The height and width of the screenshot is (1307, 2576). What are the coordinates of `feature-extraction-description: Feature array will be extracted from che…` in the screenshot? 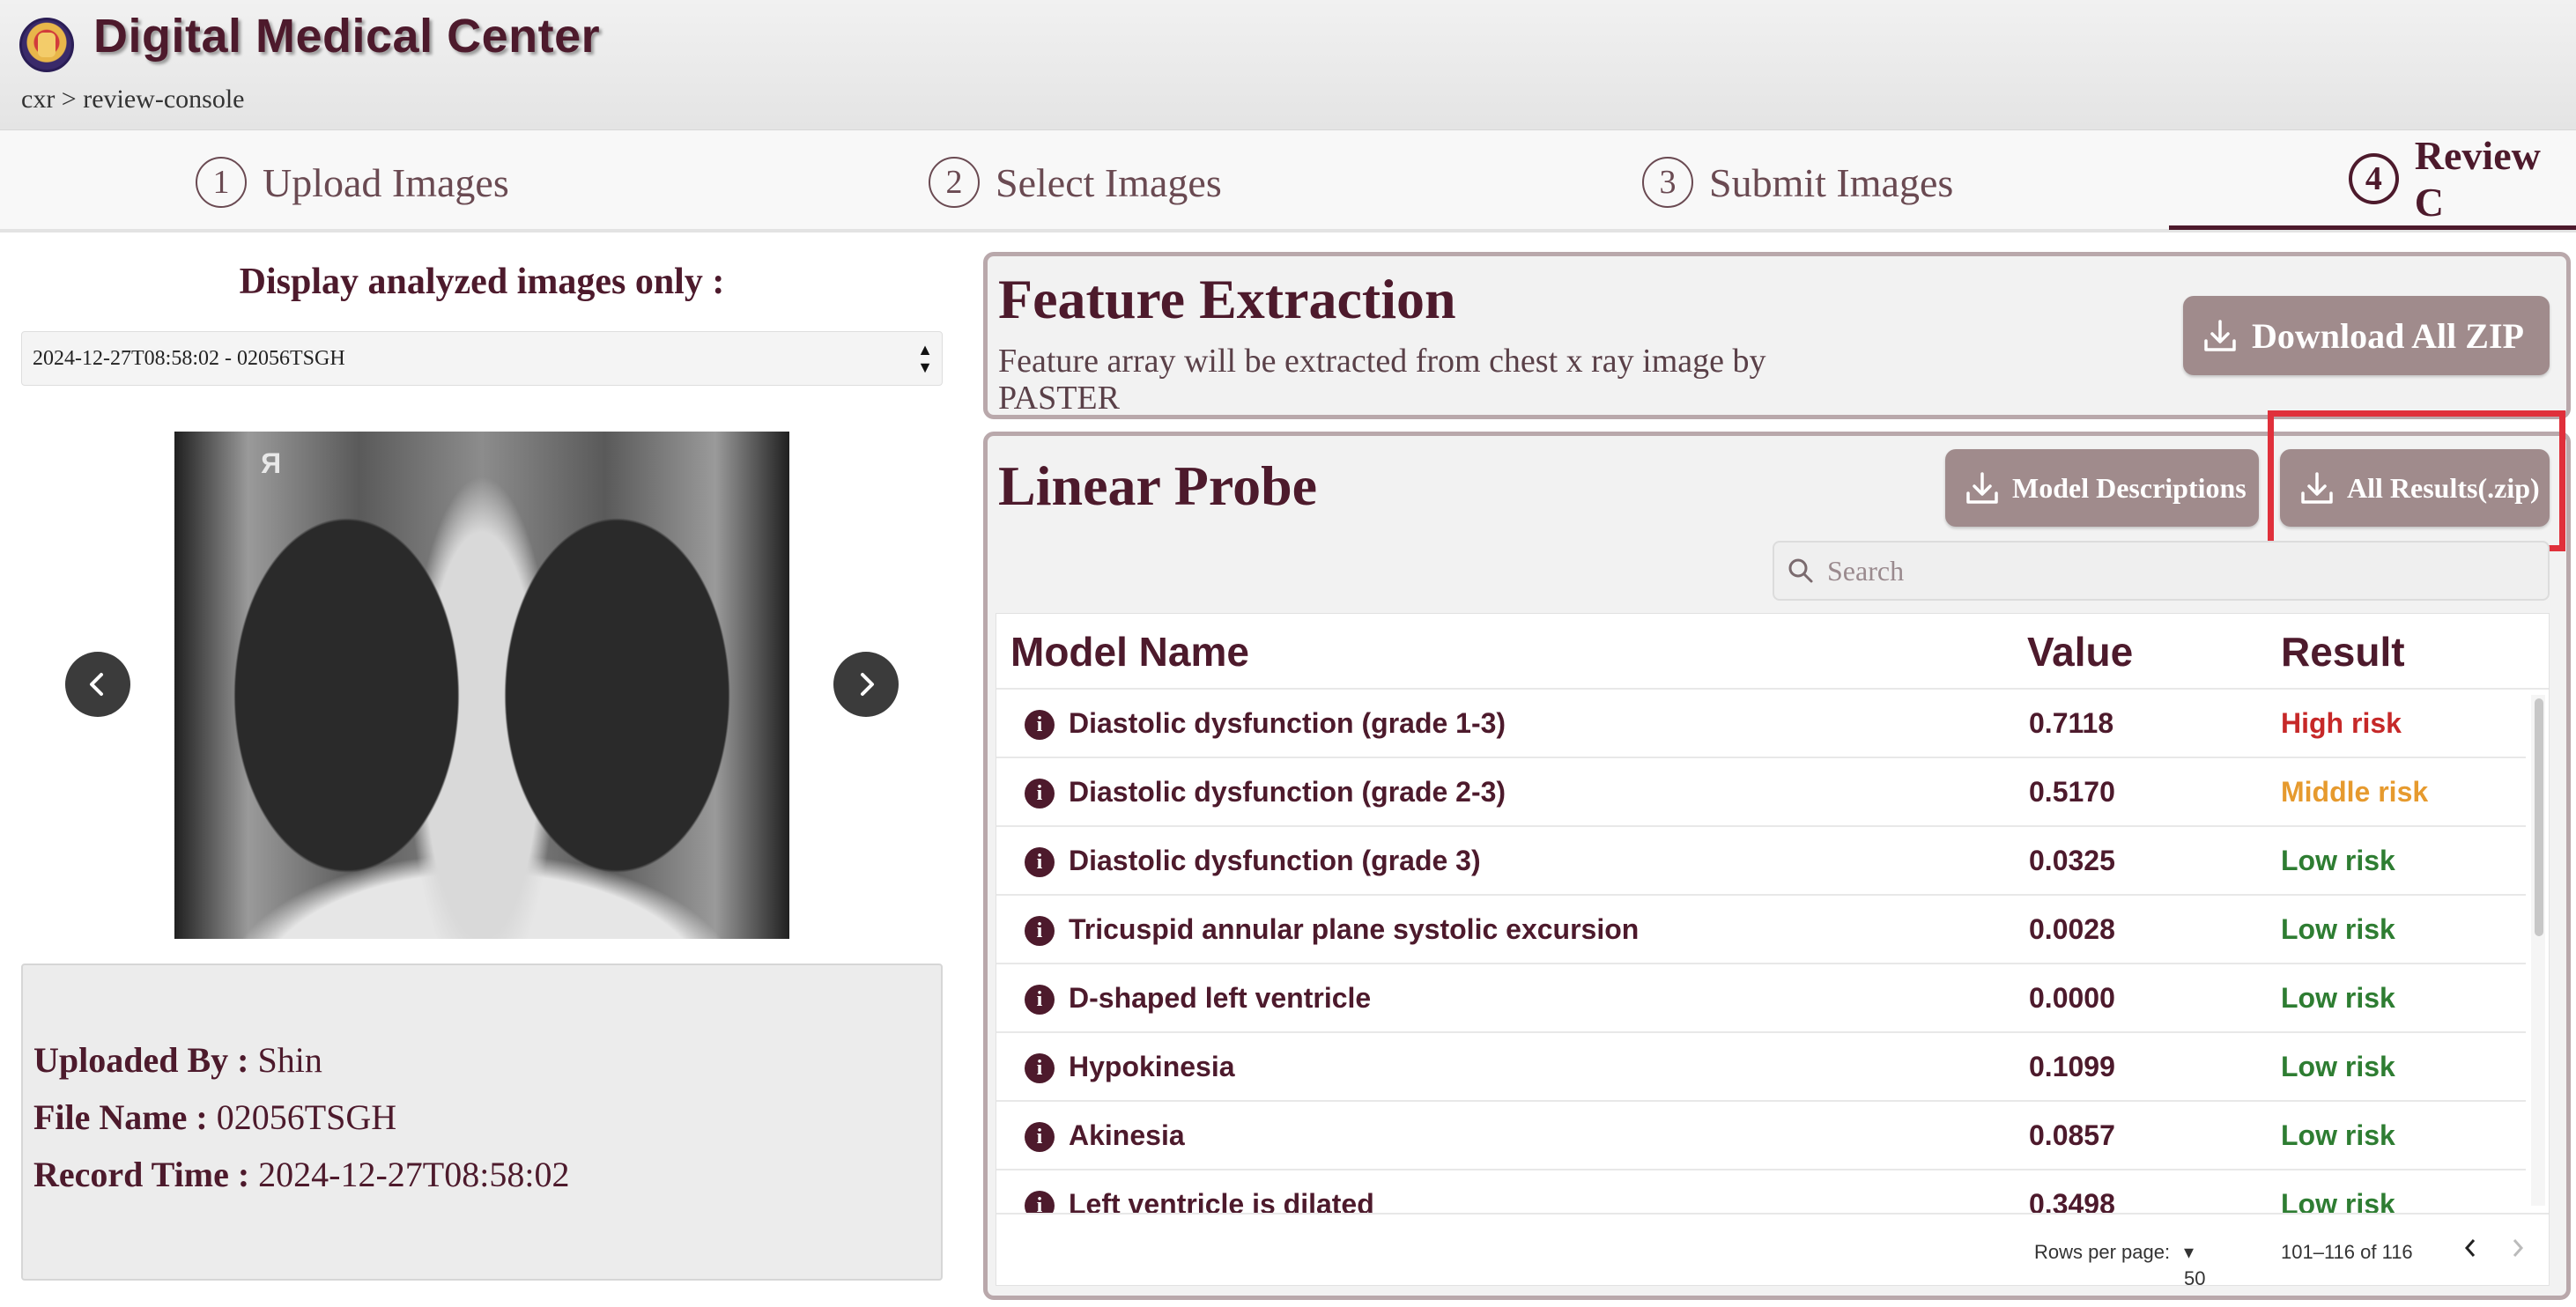 It's located at (1382, 380).